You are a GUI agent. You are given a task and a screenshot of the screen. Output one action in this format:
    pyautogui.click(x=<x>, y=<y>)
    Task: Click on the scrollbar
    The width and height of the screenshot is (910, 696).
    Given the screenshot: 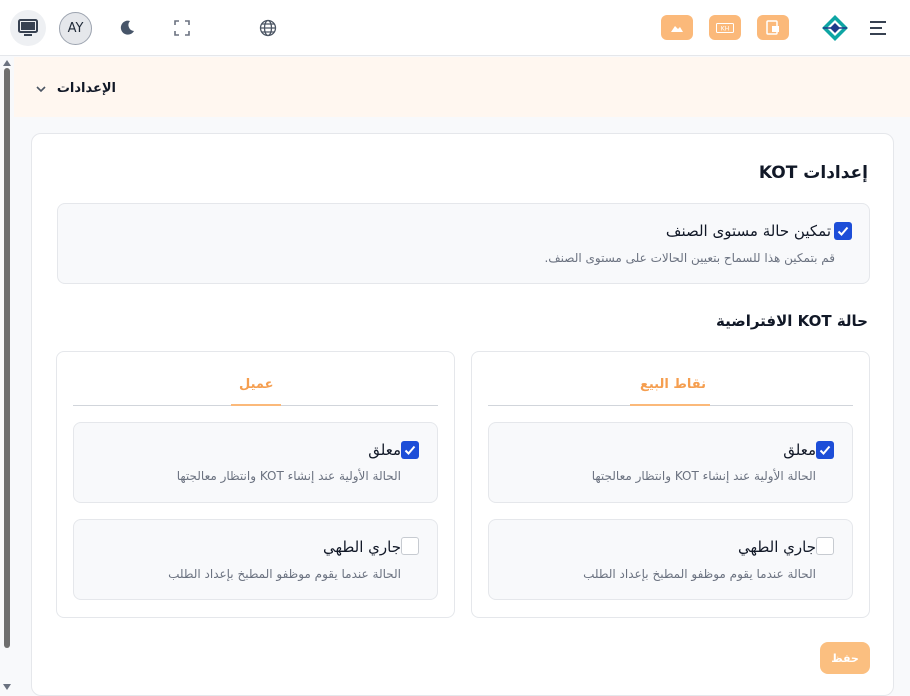 What is the action you would take?
    pyautogui.click(x=7, y=378)
    